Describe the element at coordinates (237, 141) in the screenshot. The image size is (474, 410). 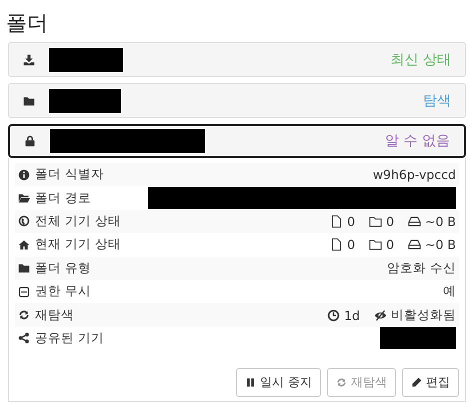
I see `folder-panel: 알 수 없음` at that location.